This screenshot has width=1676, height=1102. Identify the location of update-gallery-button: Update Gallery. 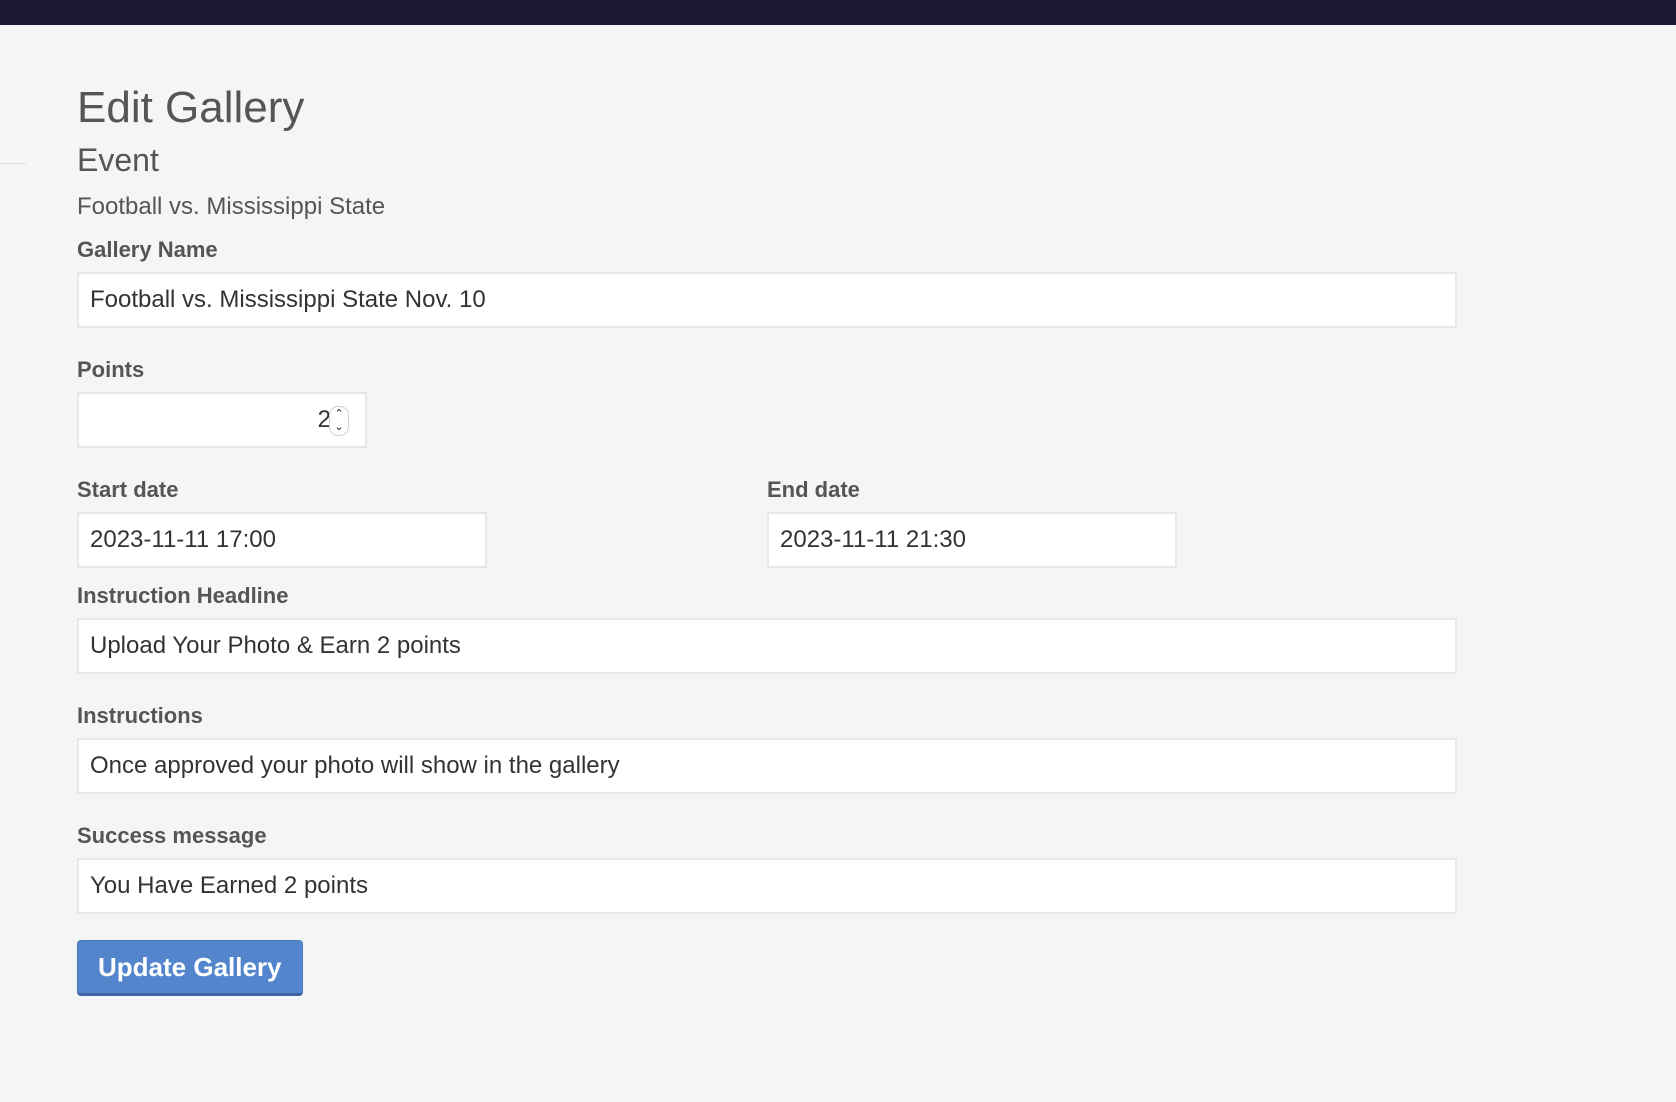
(190, 968).